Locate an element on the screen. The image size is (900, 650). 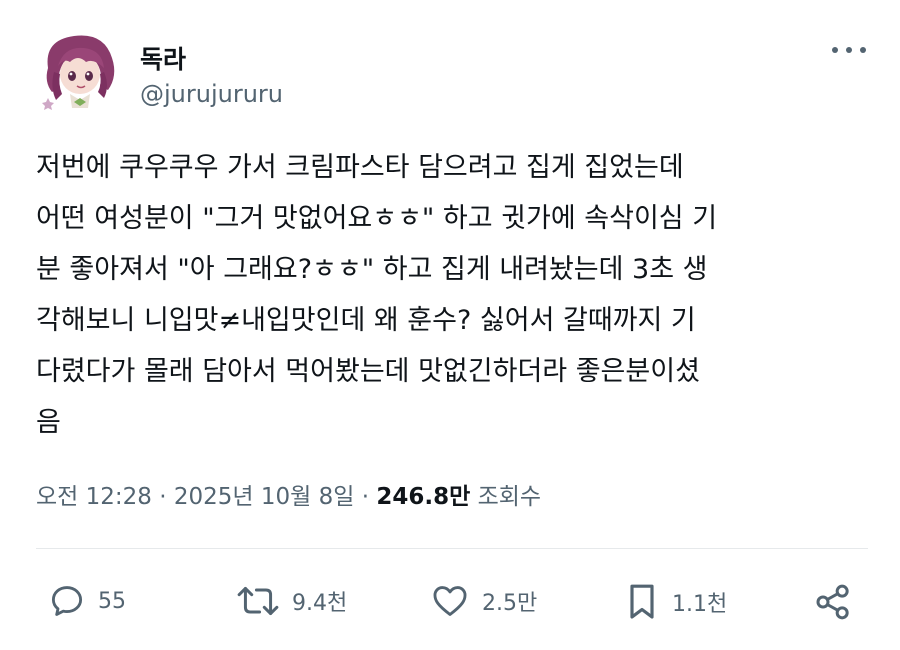
bookmark-icon is located at coordinates (642, 601).